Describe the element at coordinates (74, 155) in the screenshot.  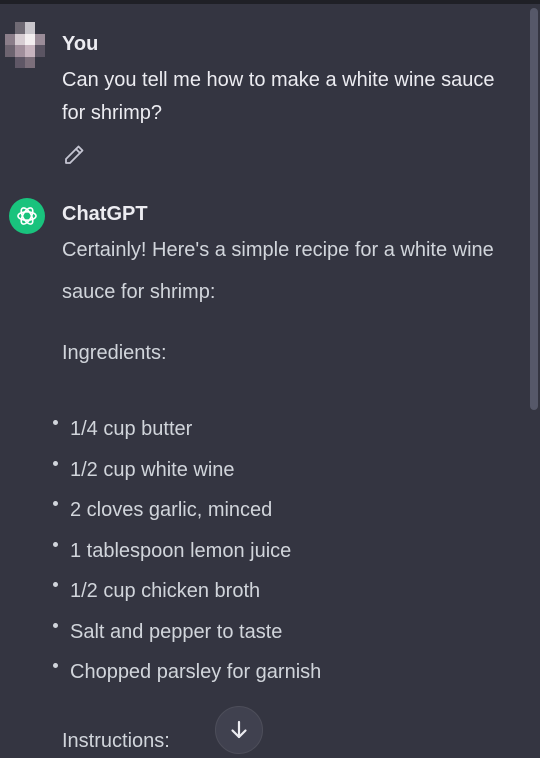
I see `pencil-icon` at that location.